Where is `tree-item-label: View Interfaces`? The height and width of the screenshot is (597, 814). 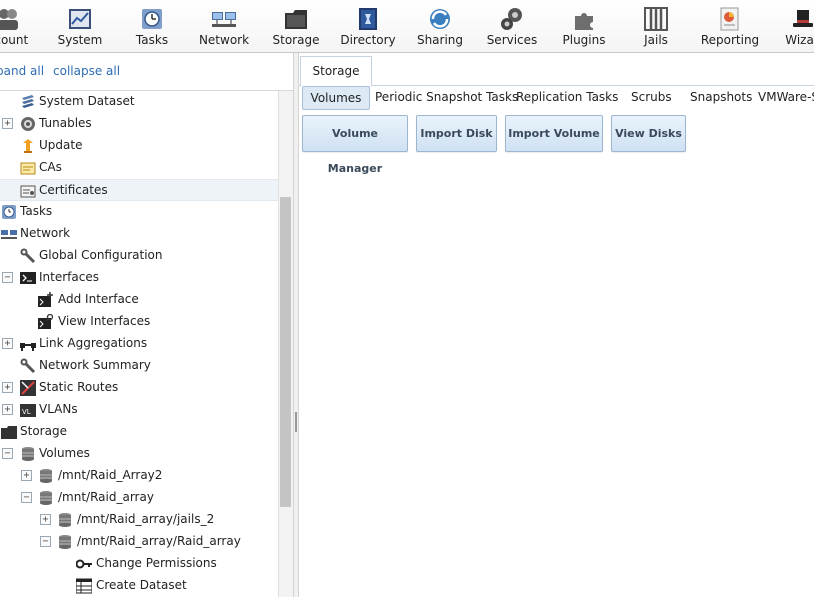
tree-item-label: View Interfaces is located at coordinates (104, 321).